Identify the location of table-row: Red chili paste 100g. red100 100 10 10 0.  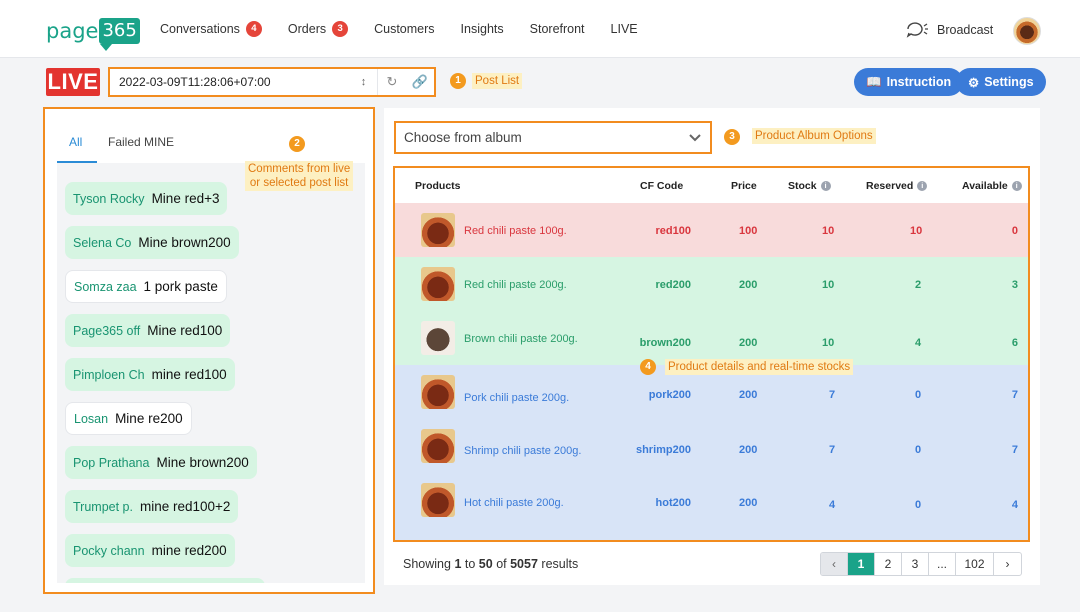
(711, 230).